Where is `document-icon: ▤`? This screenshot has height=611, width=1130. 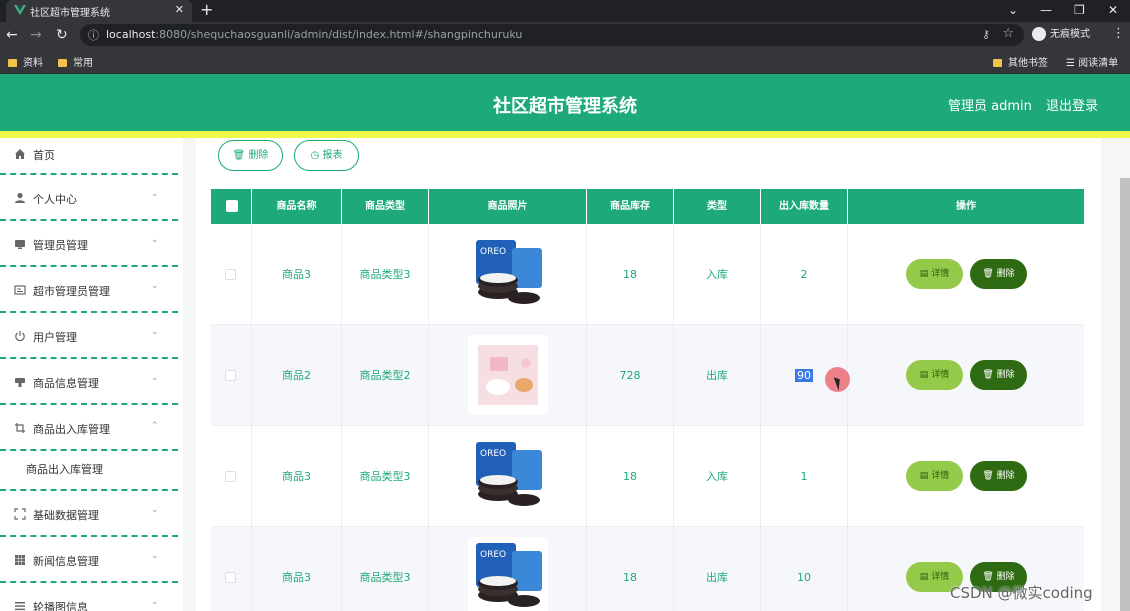 document-icon: ▤ is located at coordinates (924, 274).